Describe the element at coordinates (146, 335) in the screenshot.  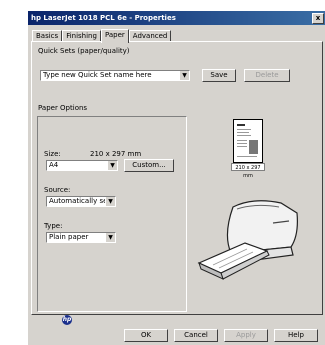
I see `ok-button: OK` at that location.